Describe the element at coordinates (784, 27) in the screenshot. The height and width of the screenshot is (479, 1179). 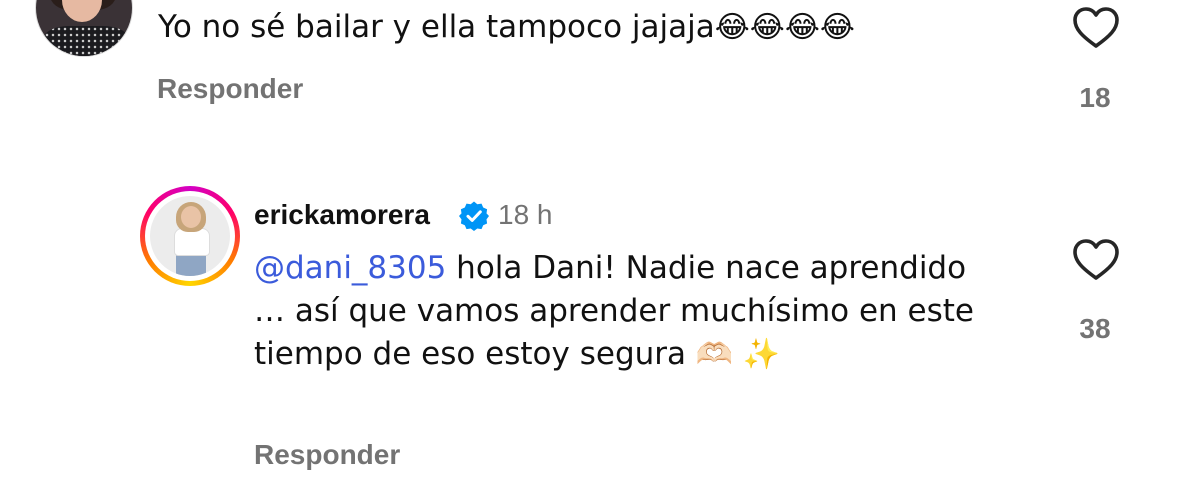
I see `comment-emojis: 😂😂😂😂` at that location.